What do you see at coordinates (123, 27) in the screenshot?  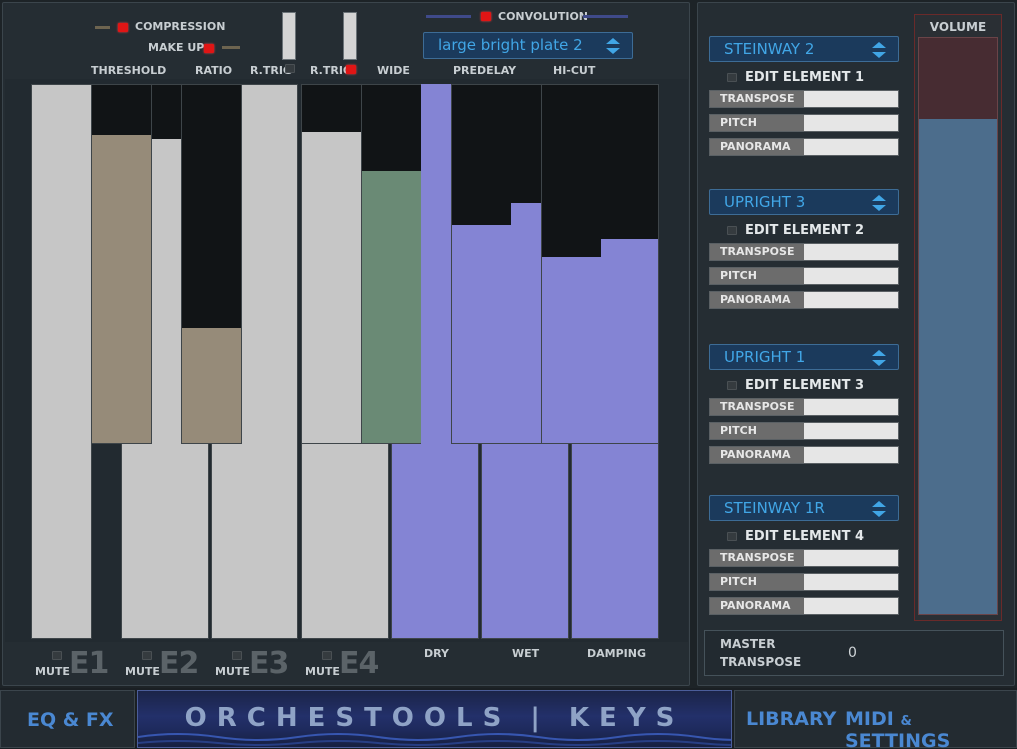 I see `compression-led` at bounding box center [123, 27].